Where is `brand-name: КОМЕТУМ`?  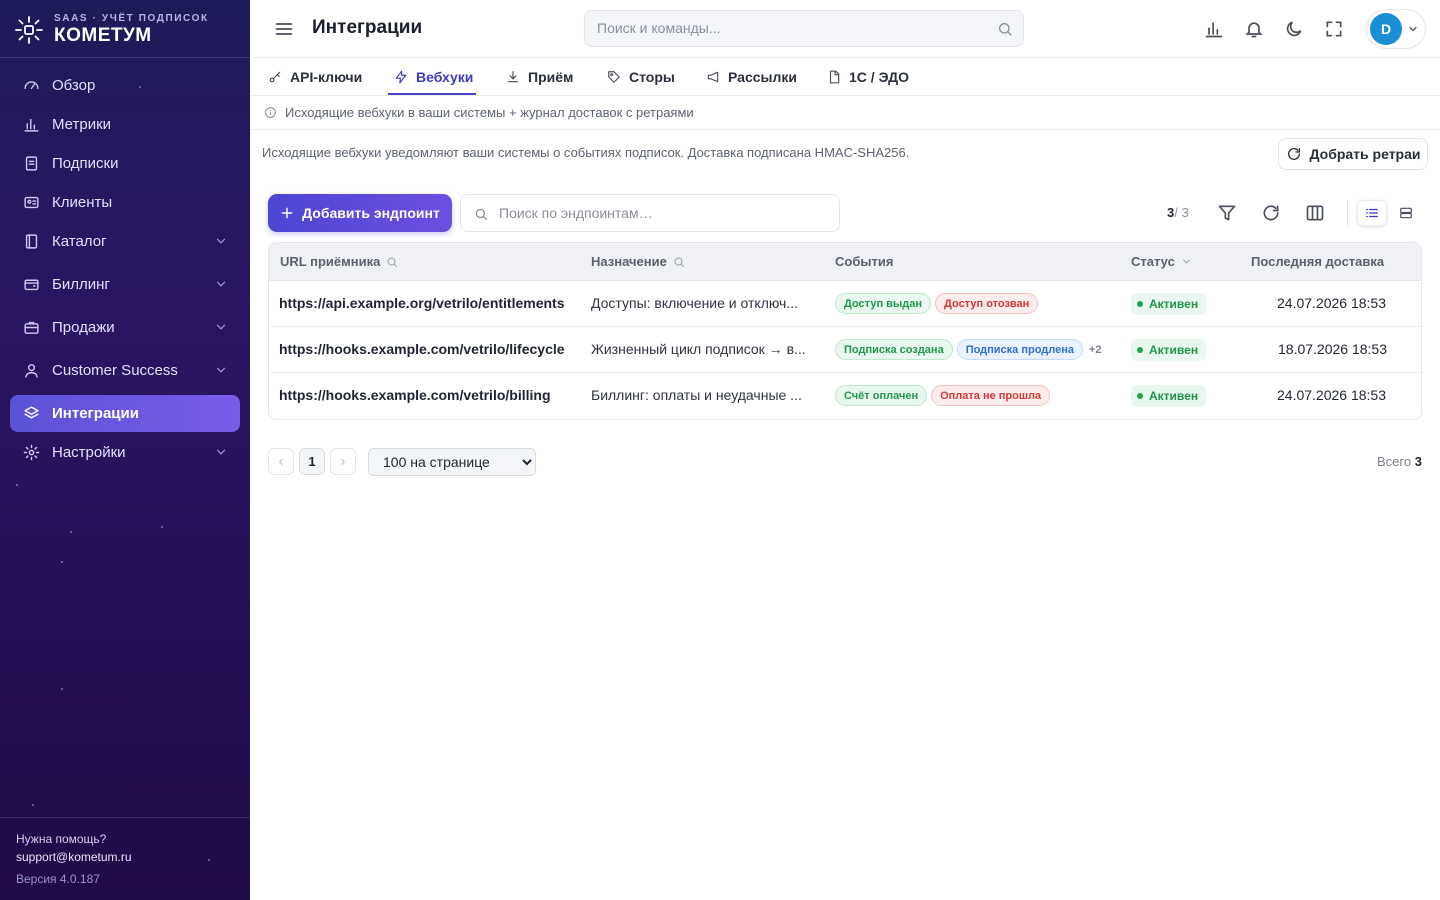
brand-name: КОМЕТУМ is located at coordinates (103, 35).